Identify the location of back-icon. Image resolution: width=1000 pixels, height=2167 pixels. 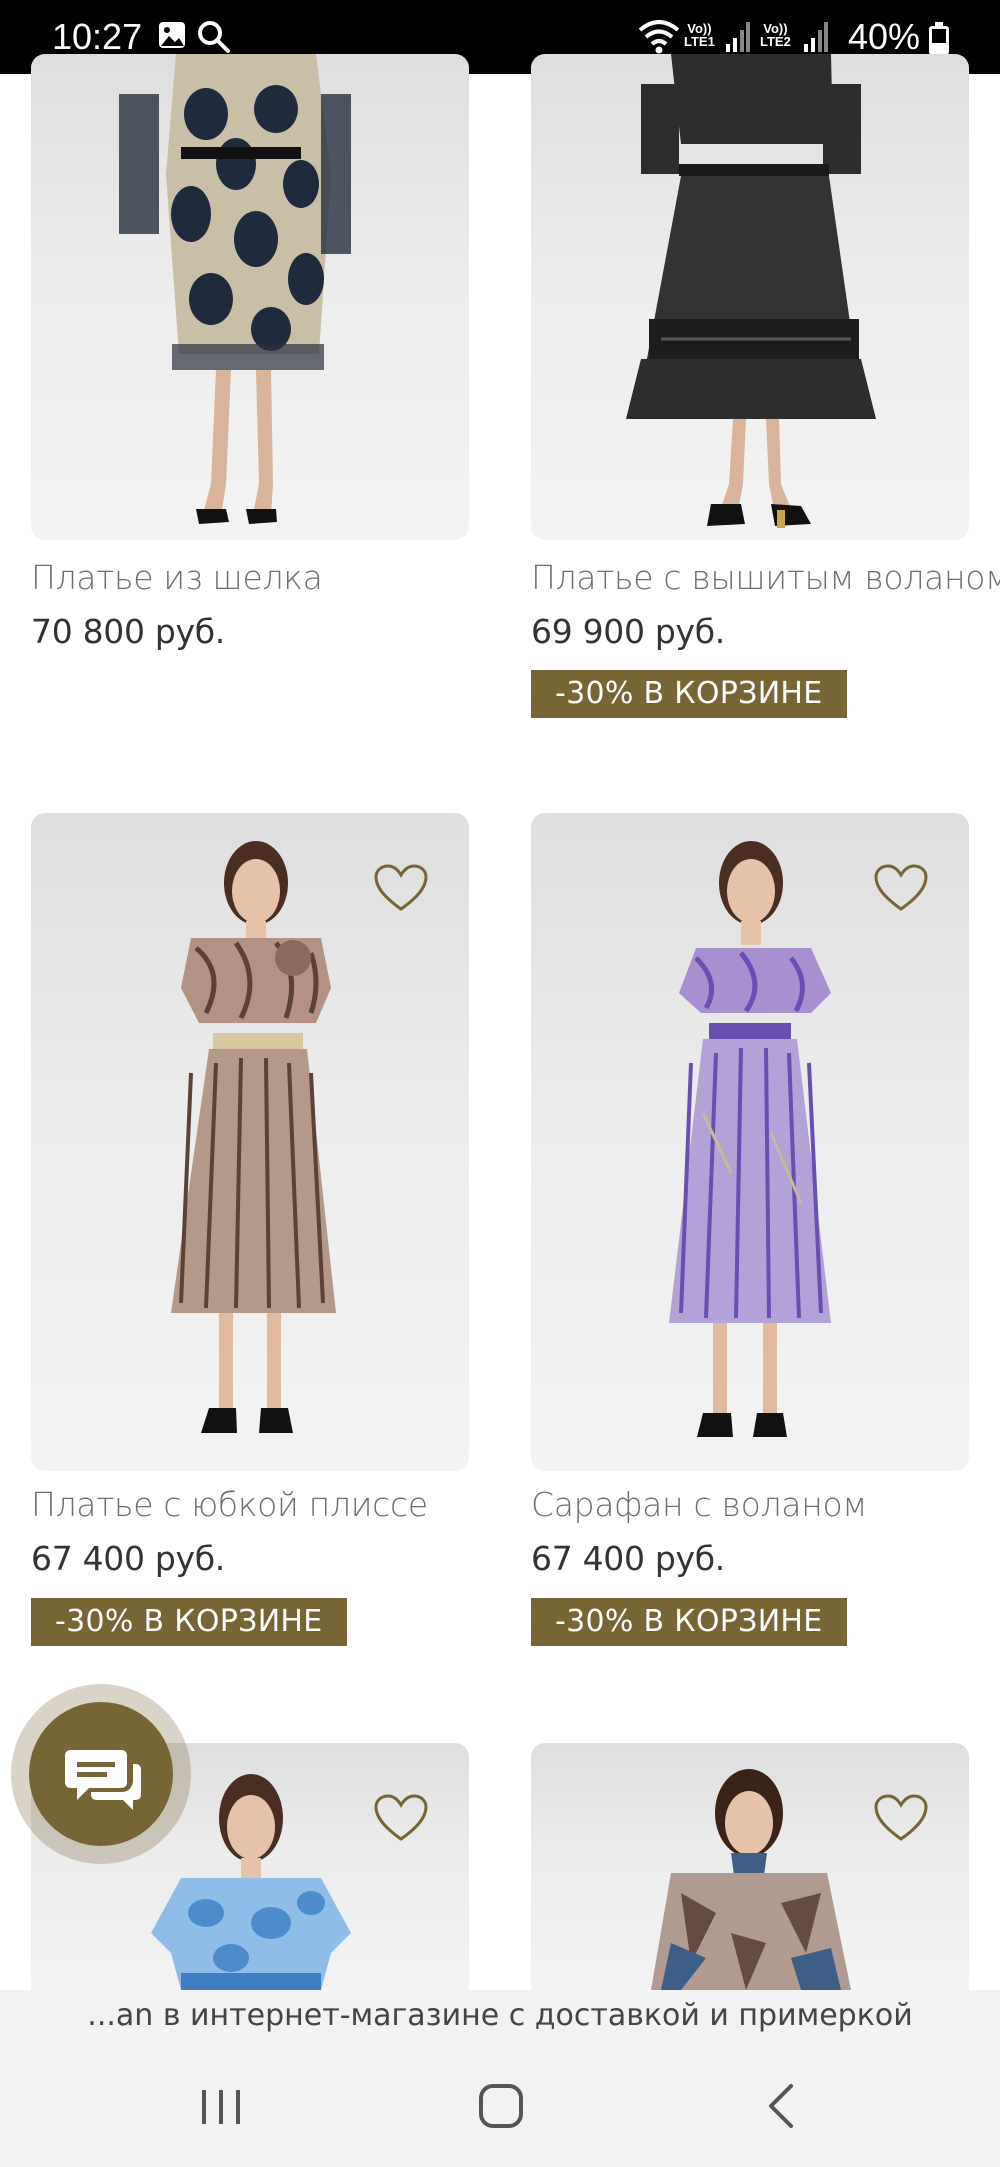
(781, 2106).